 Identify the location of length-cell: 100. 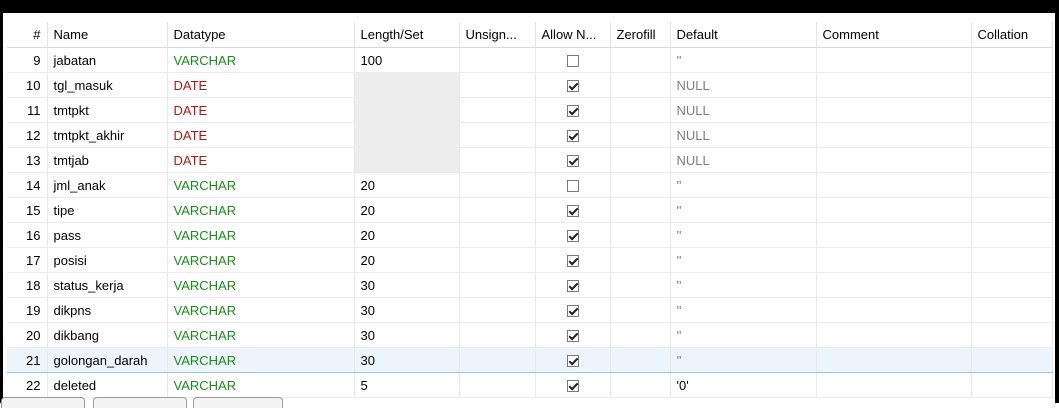
(407, 60).